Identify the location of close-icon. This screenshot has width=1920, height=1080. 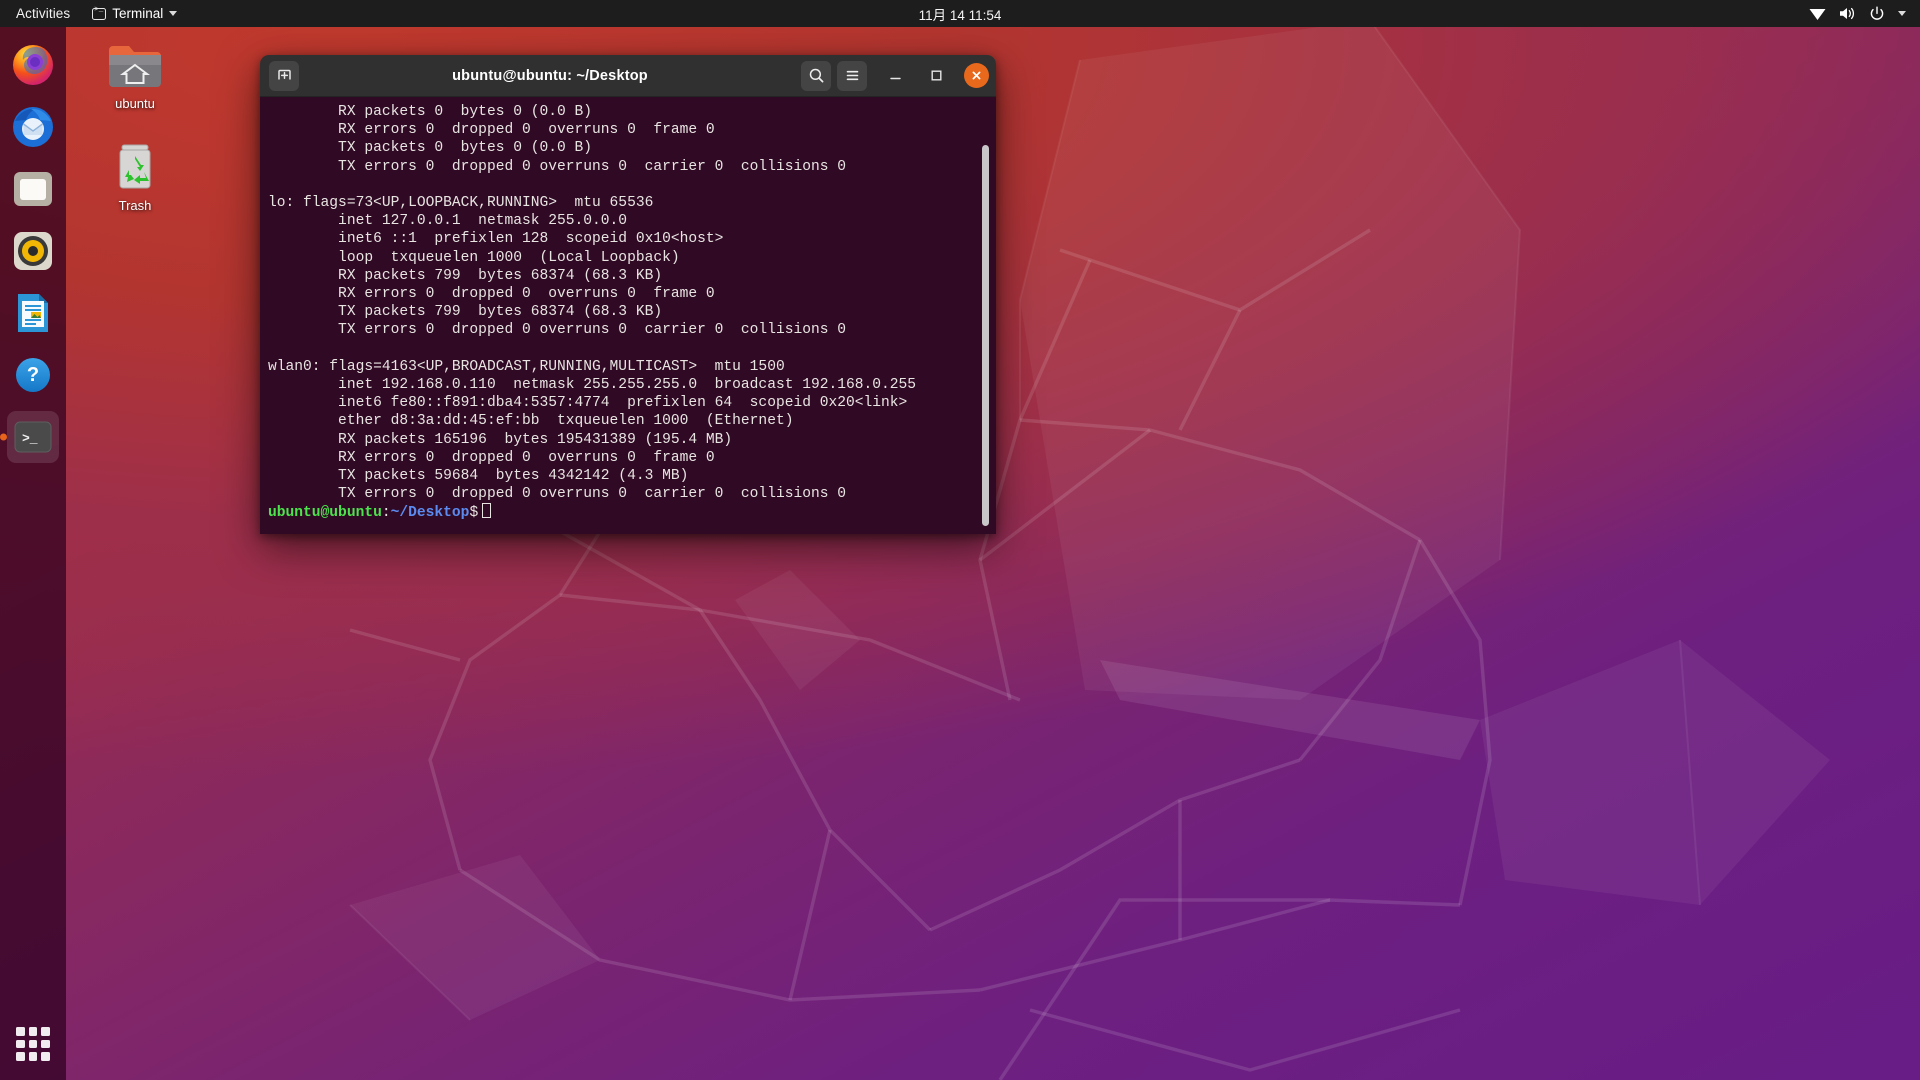
(976, 75).